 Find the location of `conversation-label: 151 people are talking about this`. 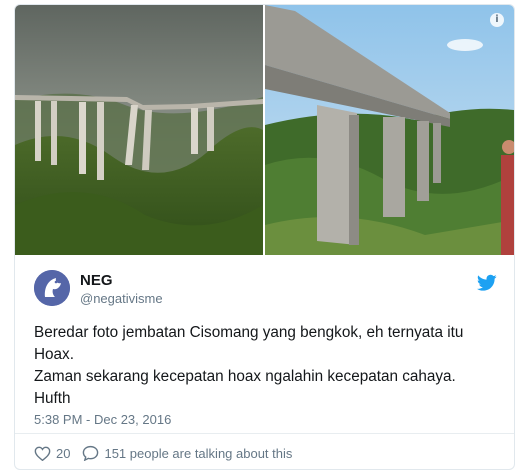

conversation-label: 151 people are talking about this is located at coordinates (198, 453).